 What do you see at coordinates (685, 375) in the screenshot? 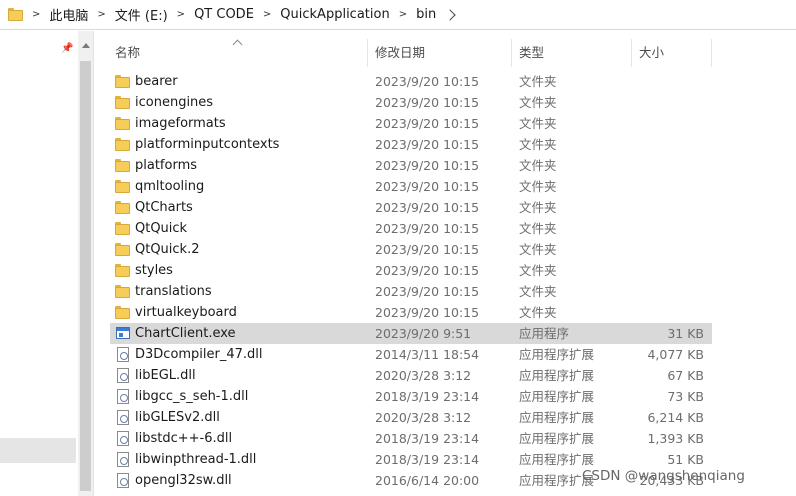
I see `file-size: 67 KB` at bounding box center [685, 375].